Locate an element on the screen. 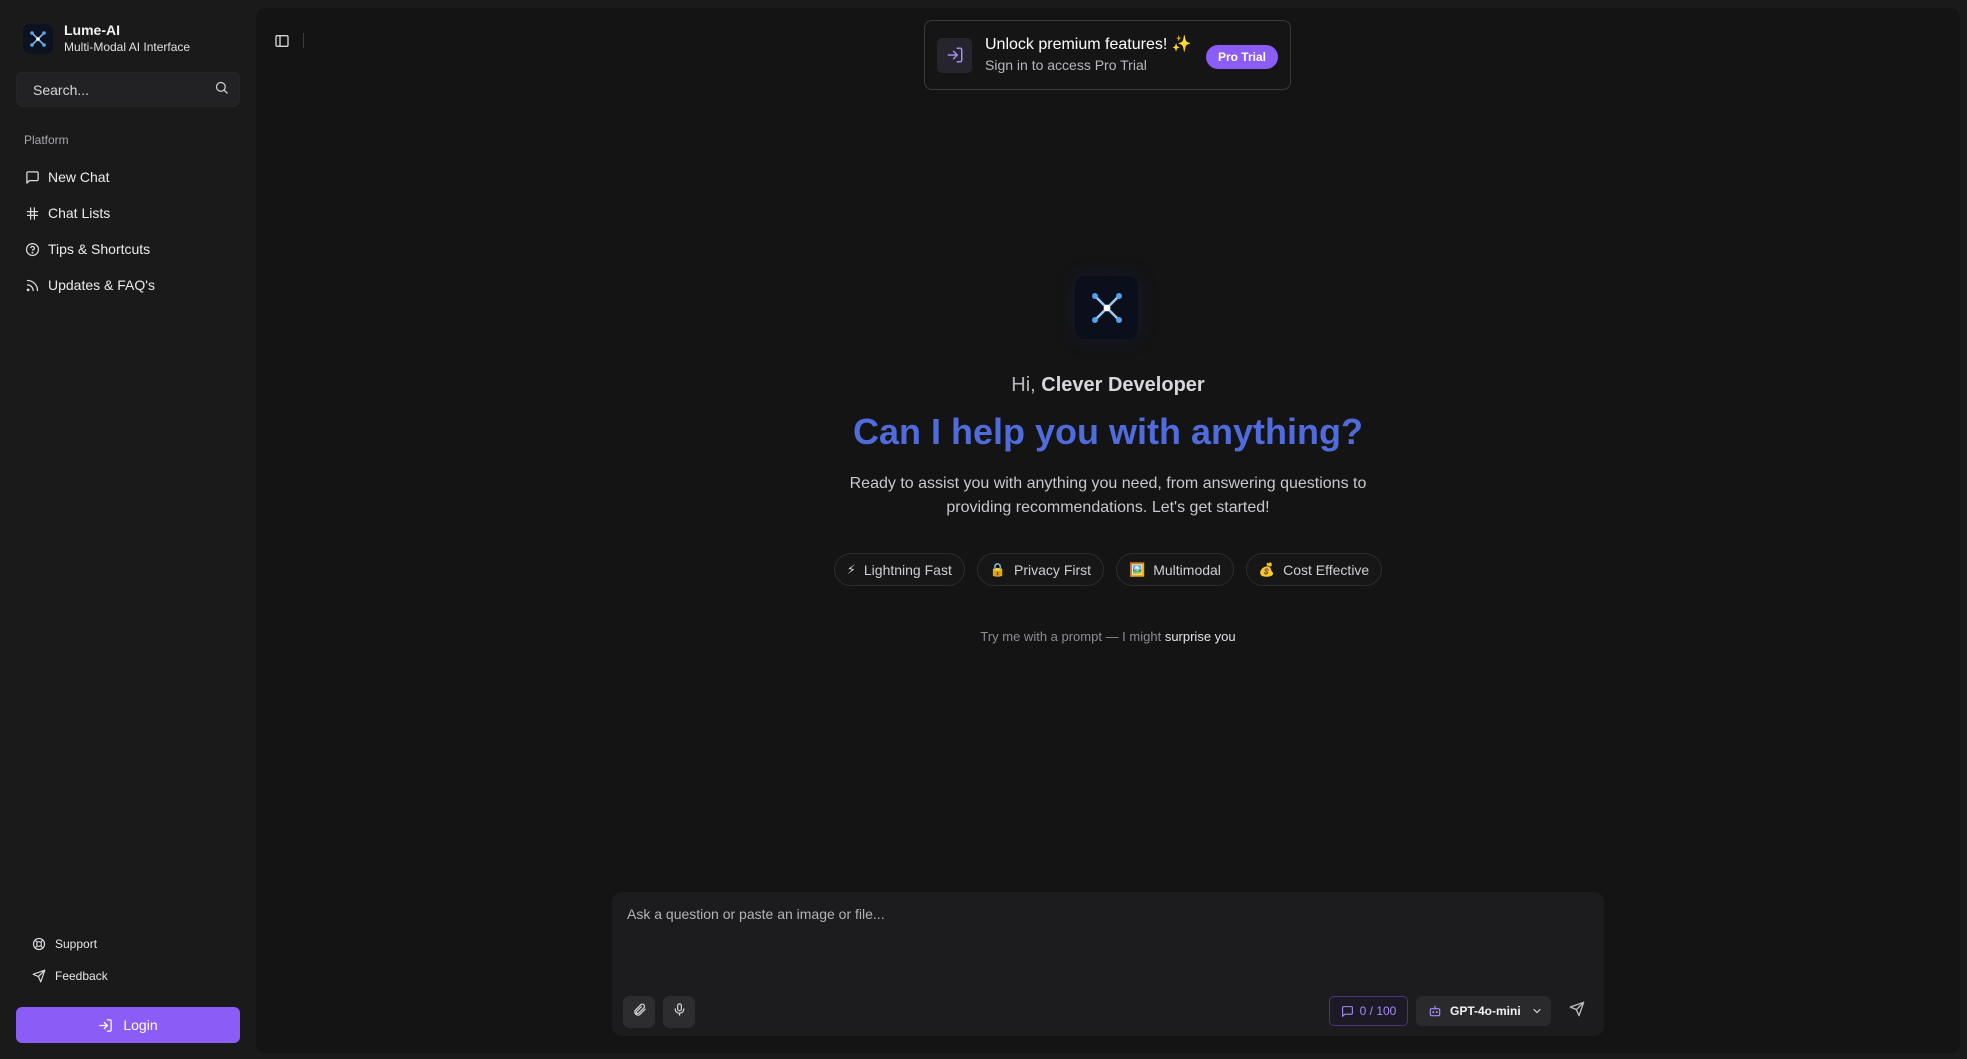 Image resolution: width=1967 pixels, height=1059 pixels. feature-label: Privacy First is located at coordinates (1053, 569).